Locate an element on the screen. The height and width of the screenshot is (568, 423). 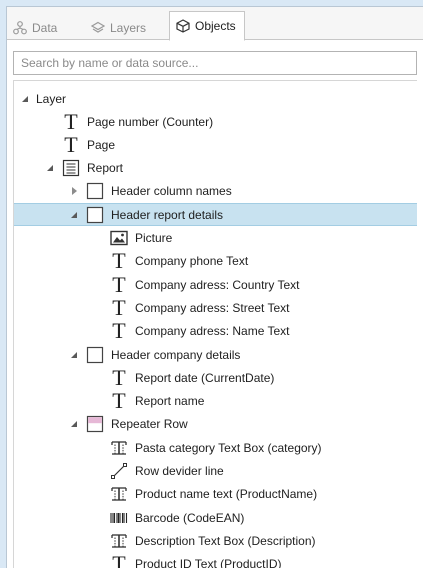
tree-item-label: Header column names is located at coordinates (171, 191).